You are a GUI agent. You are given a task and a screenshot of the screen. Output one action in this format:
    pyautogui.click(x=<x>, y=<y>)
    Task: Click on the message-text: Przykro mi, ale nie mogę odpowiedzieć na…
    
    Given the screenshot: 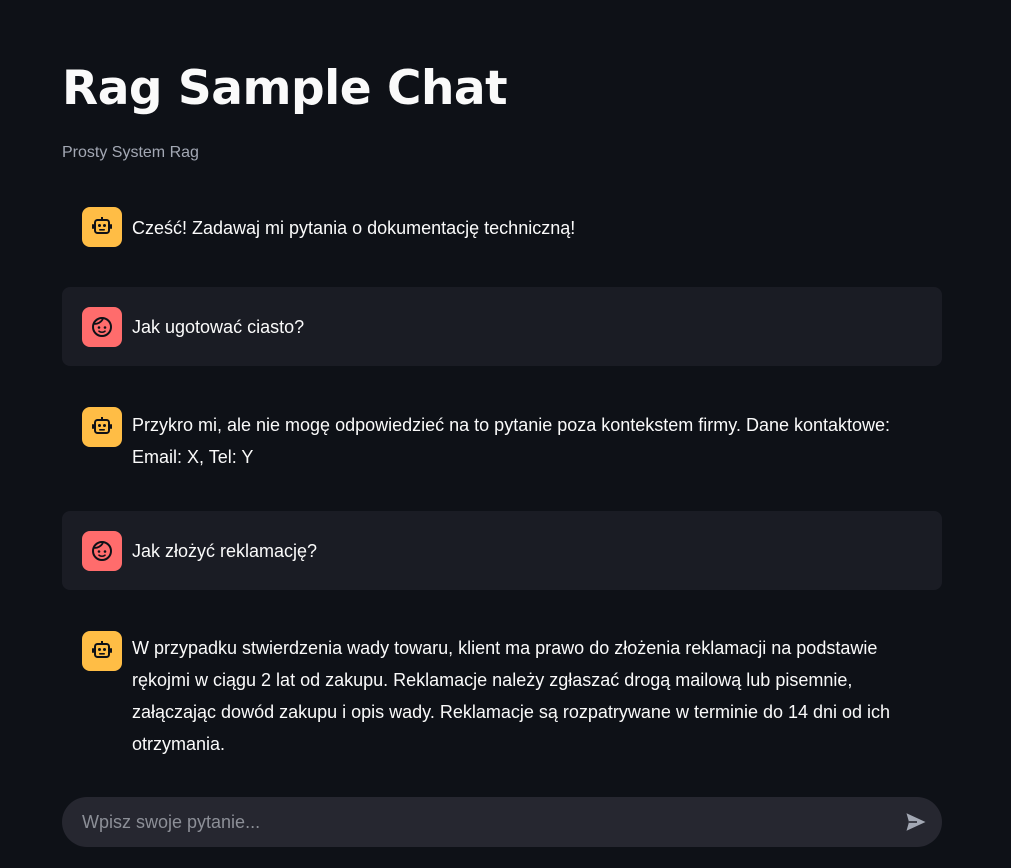 What is the action you would take?
    pyautogui.click(x=511, y=441)
    